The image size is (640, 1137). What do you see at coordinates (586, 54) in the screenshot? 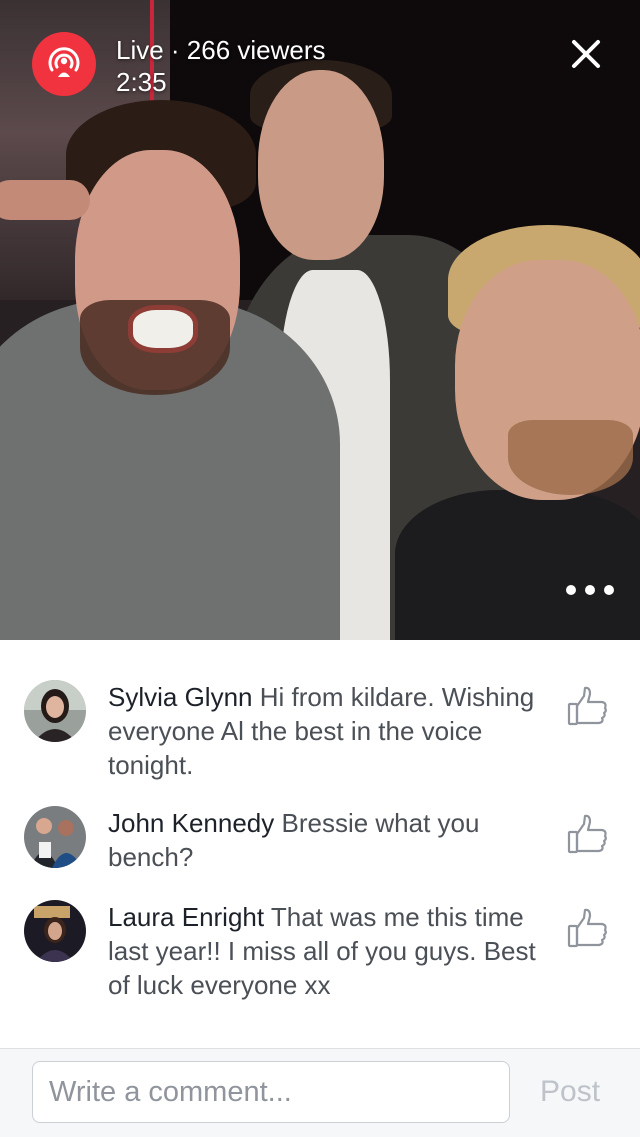
I see `close-icon` at bounding box center [586, 54].